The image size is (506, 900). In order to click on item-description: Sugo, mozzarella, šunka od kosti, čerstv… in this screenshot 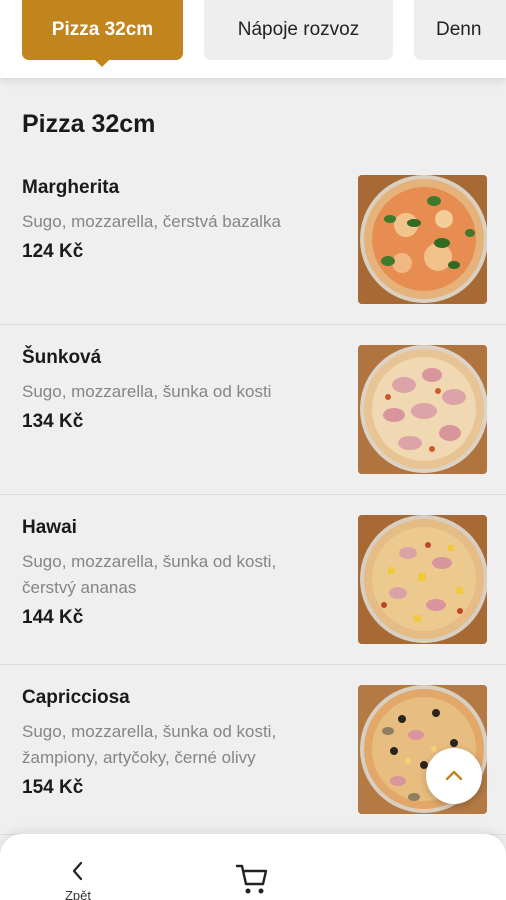, I will do `click(149, 574)`.